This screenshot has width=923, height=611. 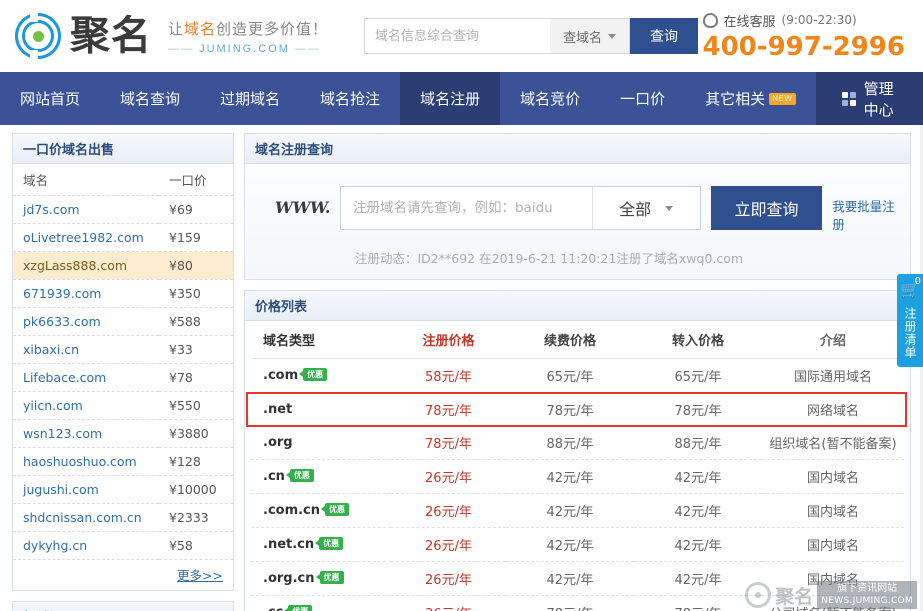 I want to click on search-input, so click(x=457, y=36).